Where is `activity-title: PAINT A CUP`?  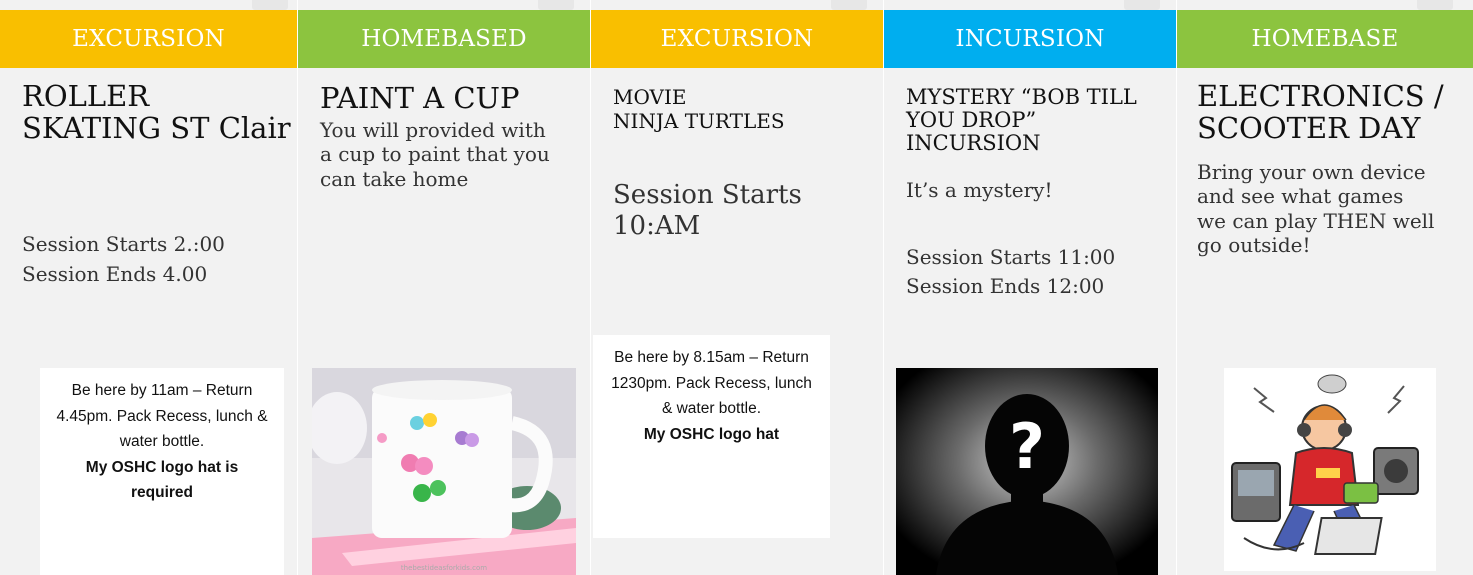 activity-title: PAINT A CUP is located at coordinates (420, 98).